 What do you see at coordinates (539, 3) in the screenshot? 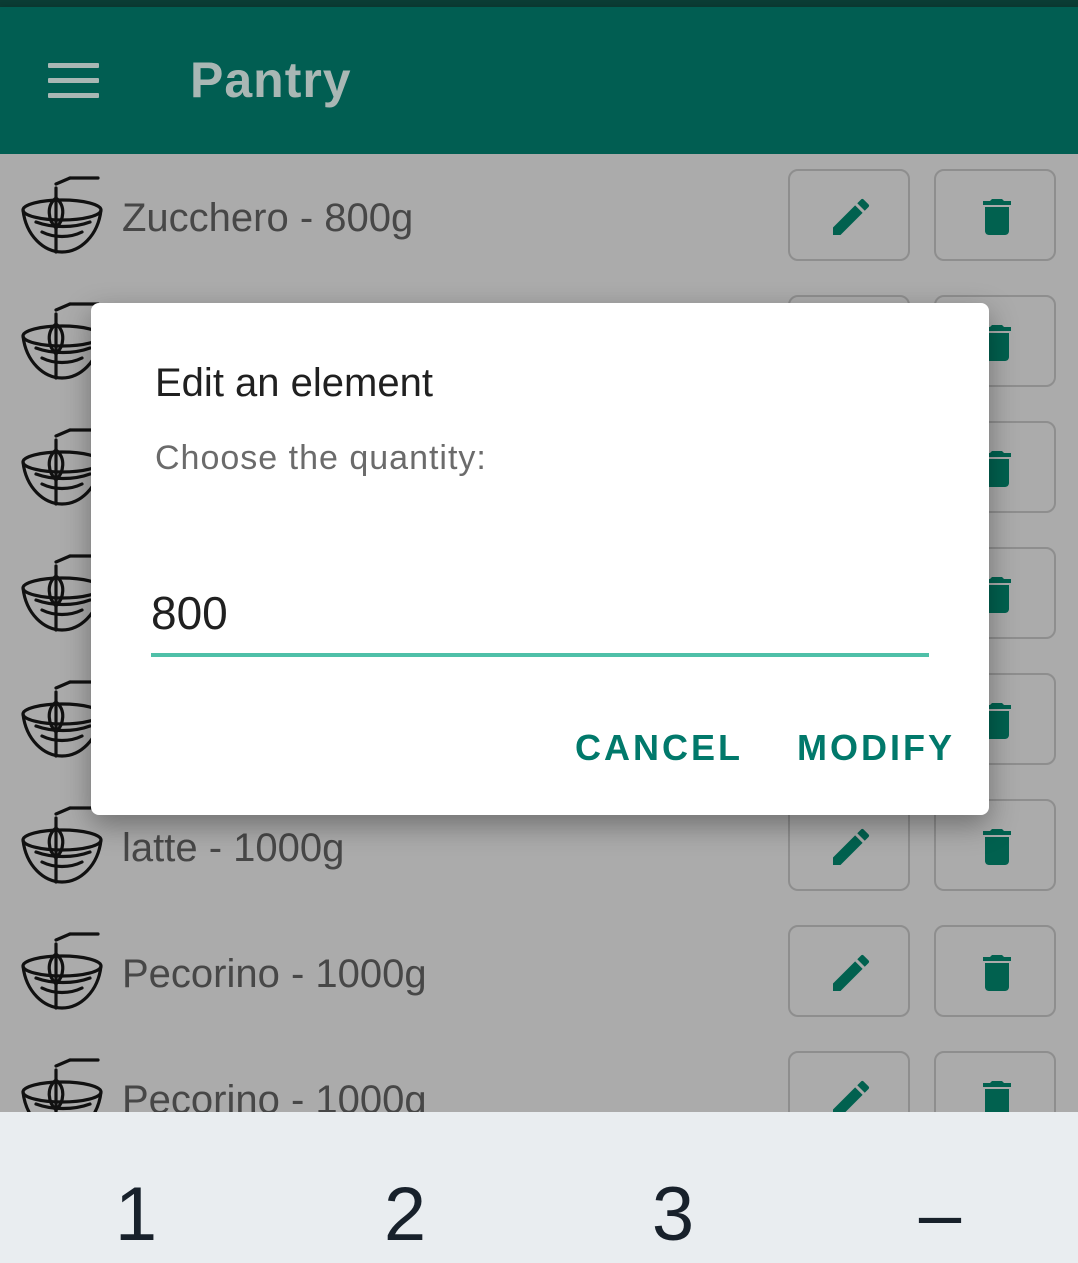
I see `status-bar` at bounding box center [539, 3].